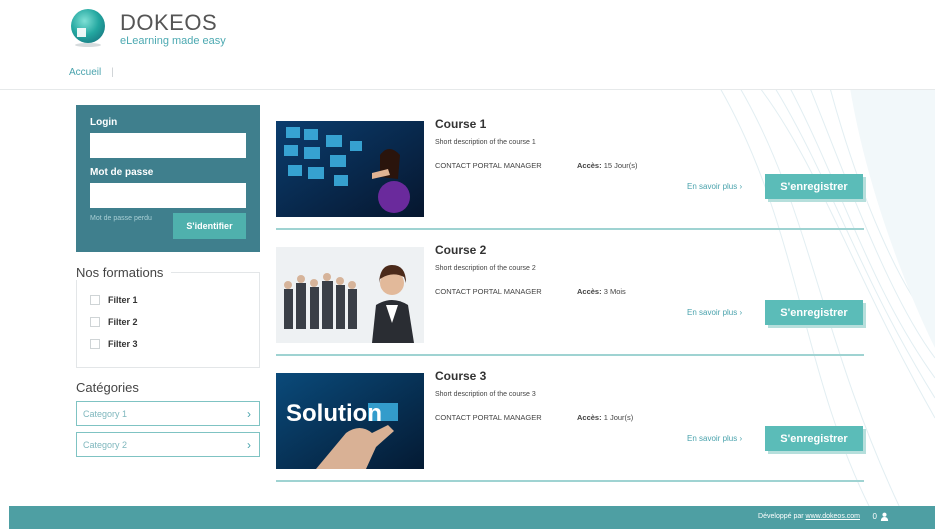  Describe the element at coordinates (124, 272) in the screenshot. I see `formations-title: Nos formations` at that location.